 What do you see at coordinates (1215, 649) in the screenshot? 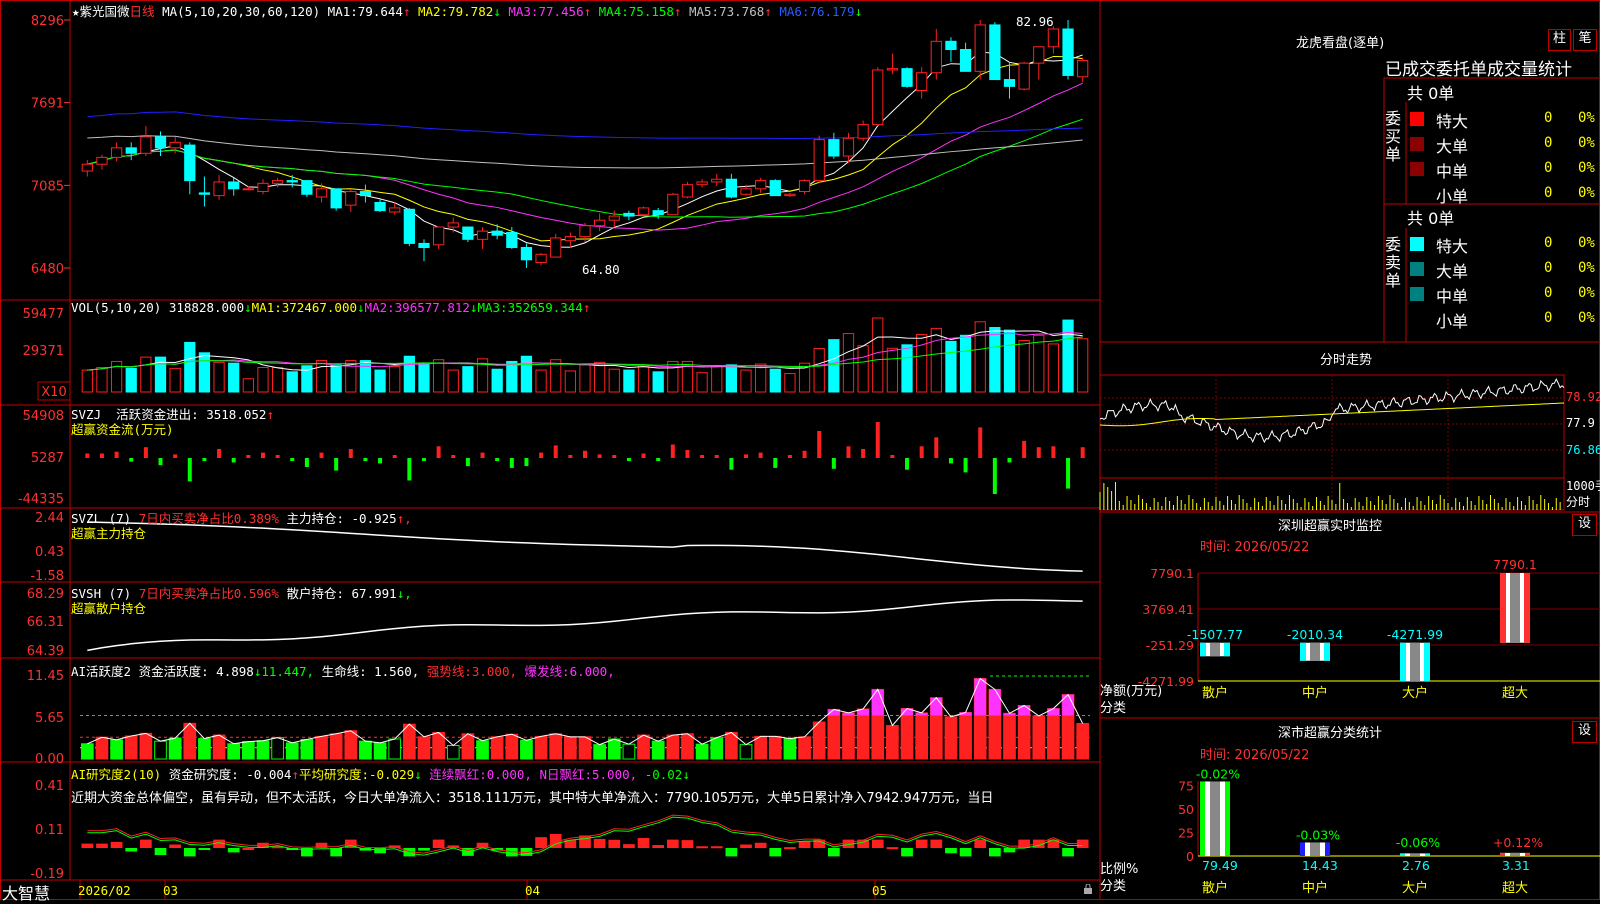
I see `monitor-bar-mid` at bounding box center [1215, 649].